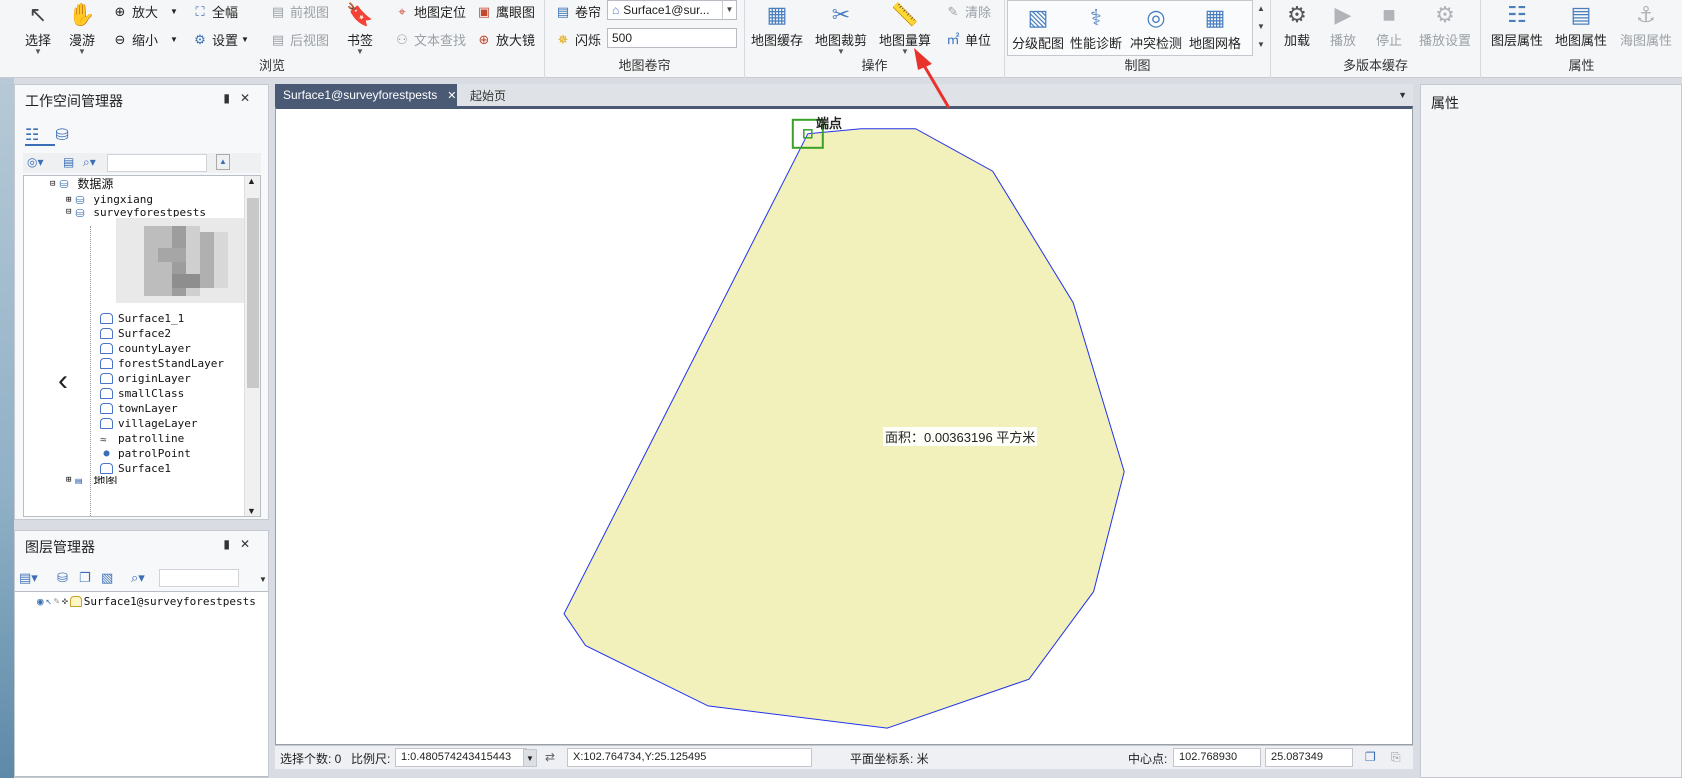  I want to click on tree-scrollbar: ▲ ▼, so click(252, 346).